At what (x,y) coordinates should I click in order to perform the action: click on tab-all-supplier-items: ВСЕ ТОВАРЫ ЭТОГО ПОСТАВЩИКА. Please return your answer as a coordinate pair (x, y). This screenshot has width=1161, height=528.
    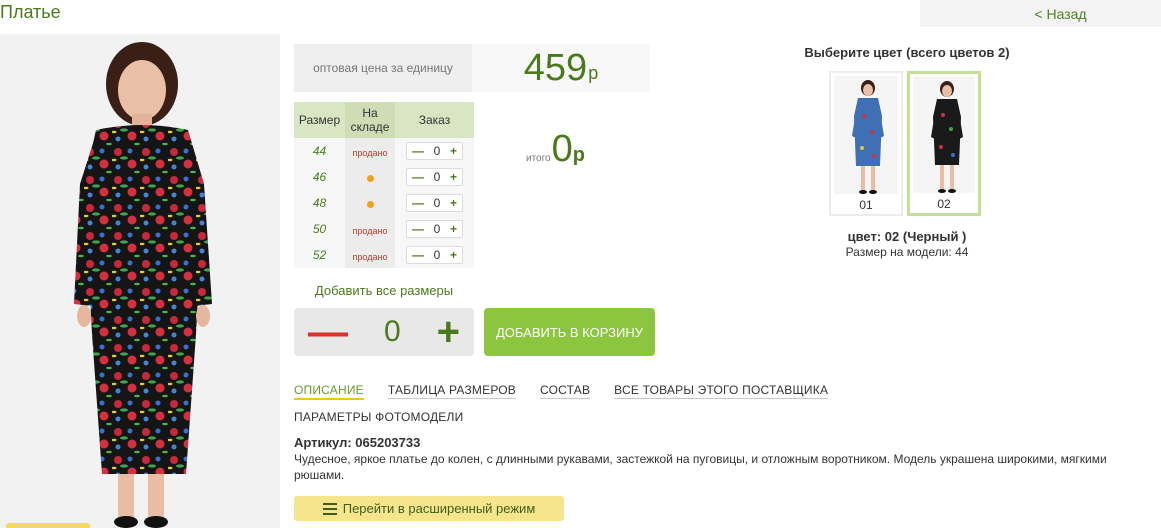
    Looking at the image, I should click on (721, 391).